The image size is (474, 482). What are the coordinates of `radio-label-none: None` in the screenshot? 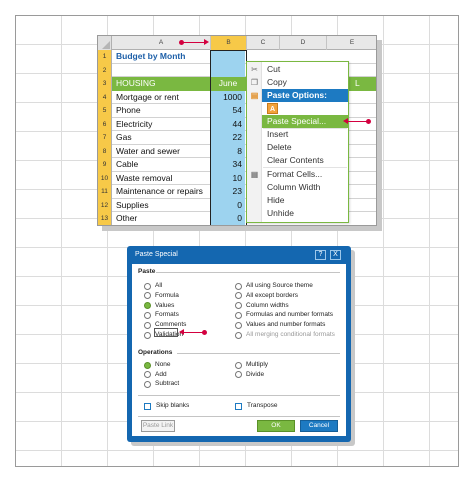 It's located at (163, 364).